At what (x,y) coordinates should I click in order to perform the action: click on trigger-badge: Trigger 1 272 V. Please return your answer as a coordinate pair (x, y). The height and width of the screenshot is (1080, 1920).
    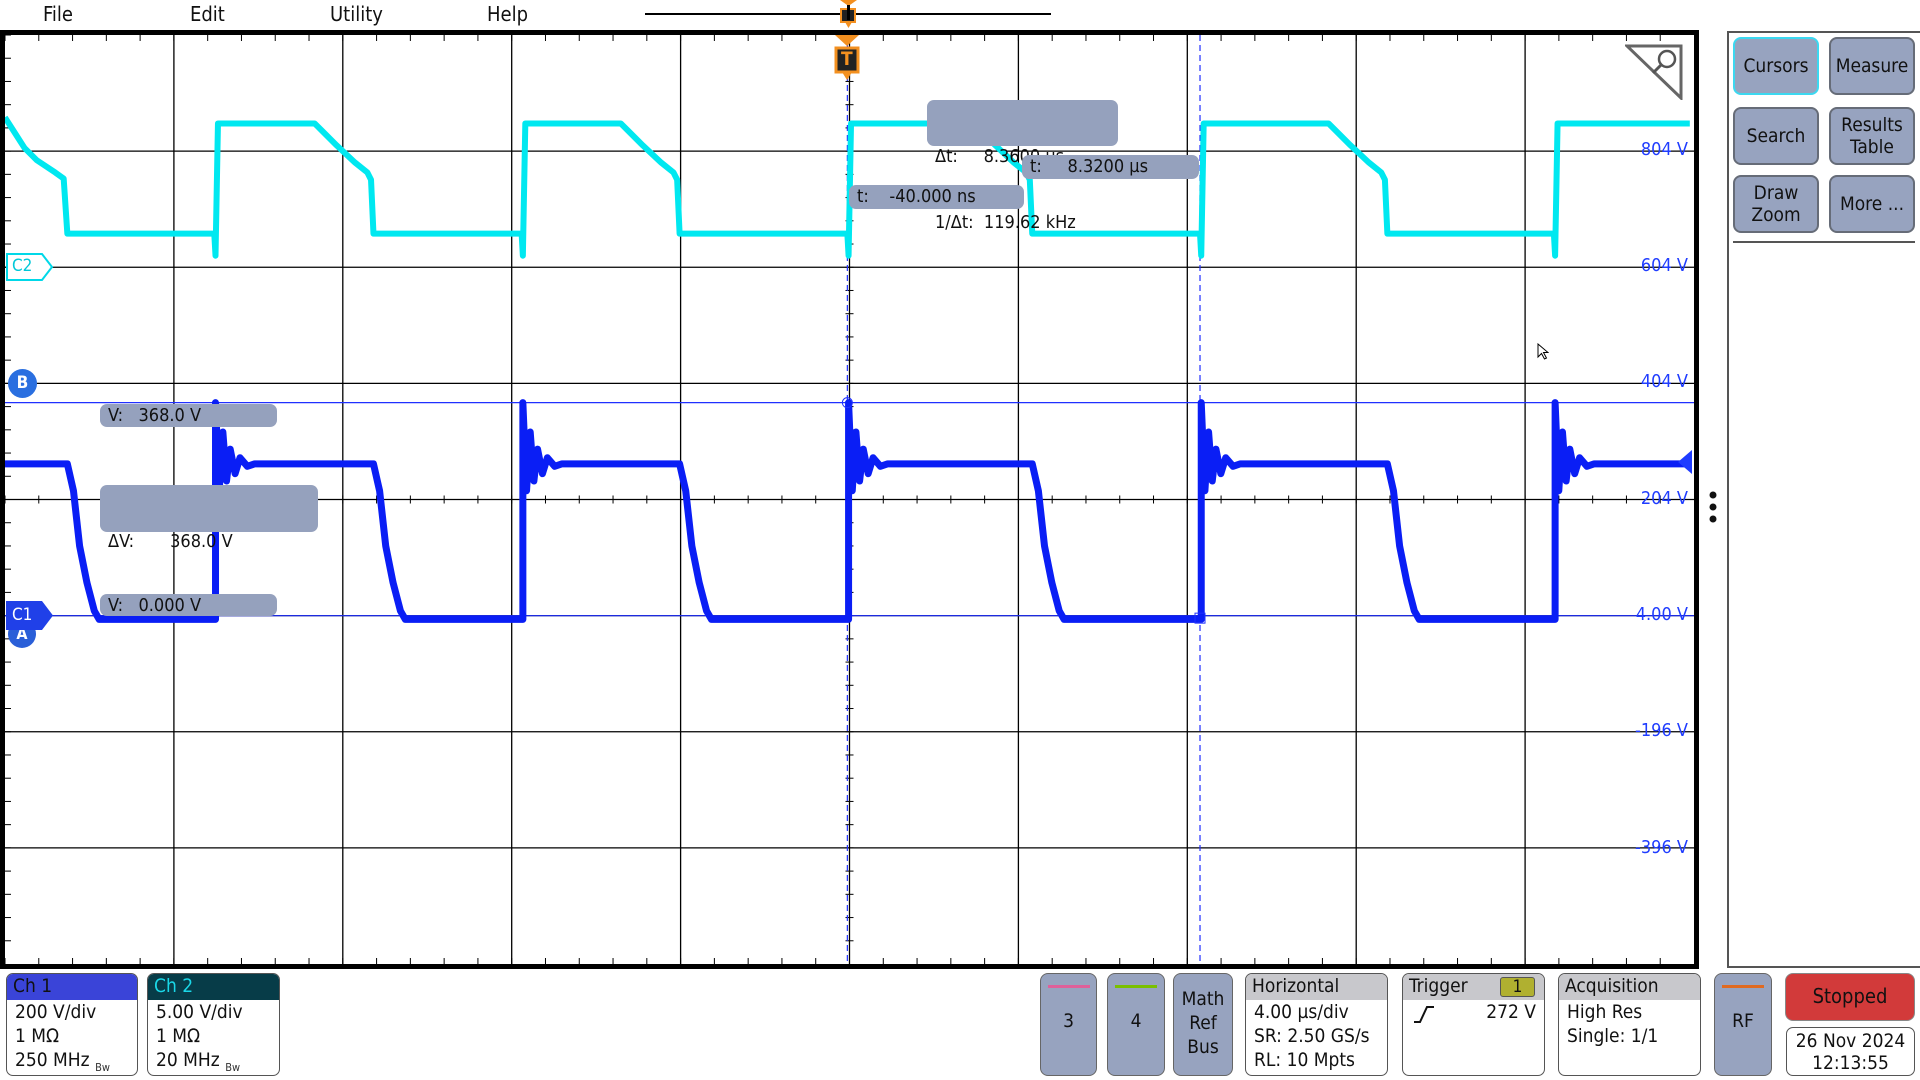
    Looking at the image, I should click on (1473, 1024).